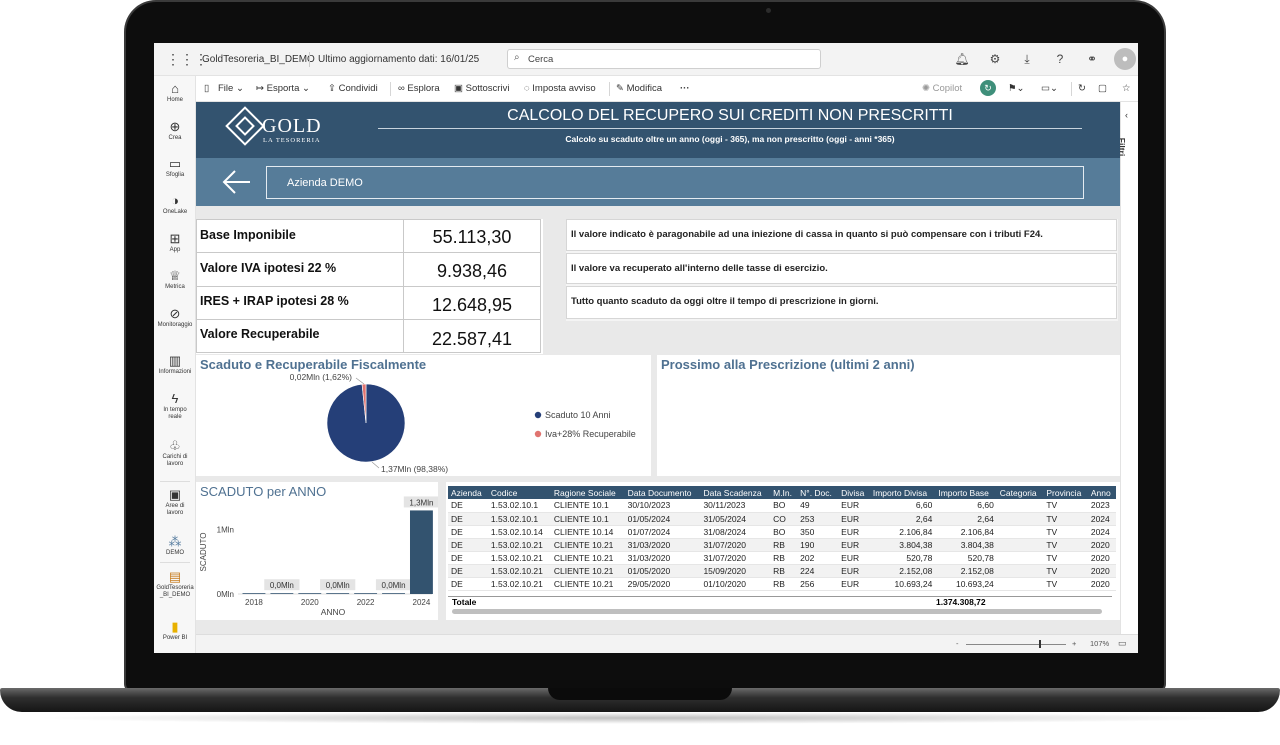  What do you see at coordinates (175, 360) in the screenshot?
I see `book-icon: ▥` at bounding box center [175, 360].